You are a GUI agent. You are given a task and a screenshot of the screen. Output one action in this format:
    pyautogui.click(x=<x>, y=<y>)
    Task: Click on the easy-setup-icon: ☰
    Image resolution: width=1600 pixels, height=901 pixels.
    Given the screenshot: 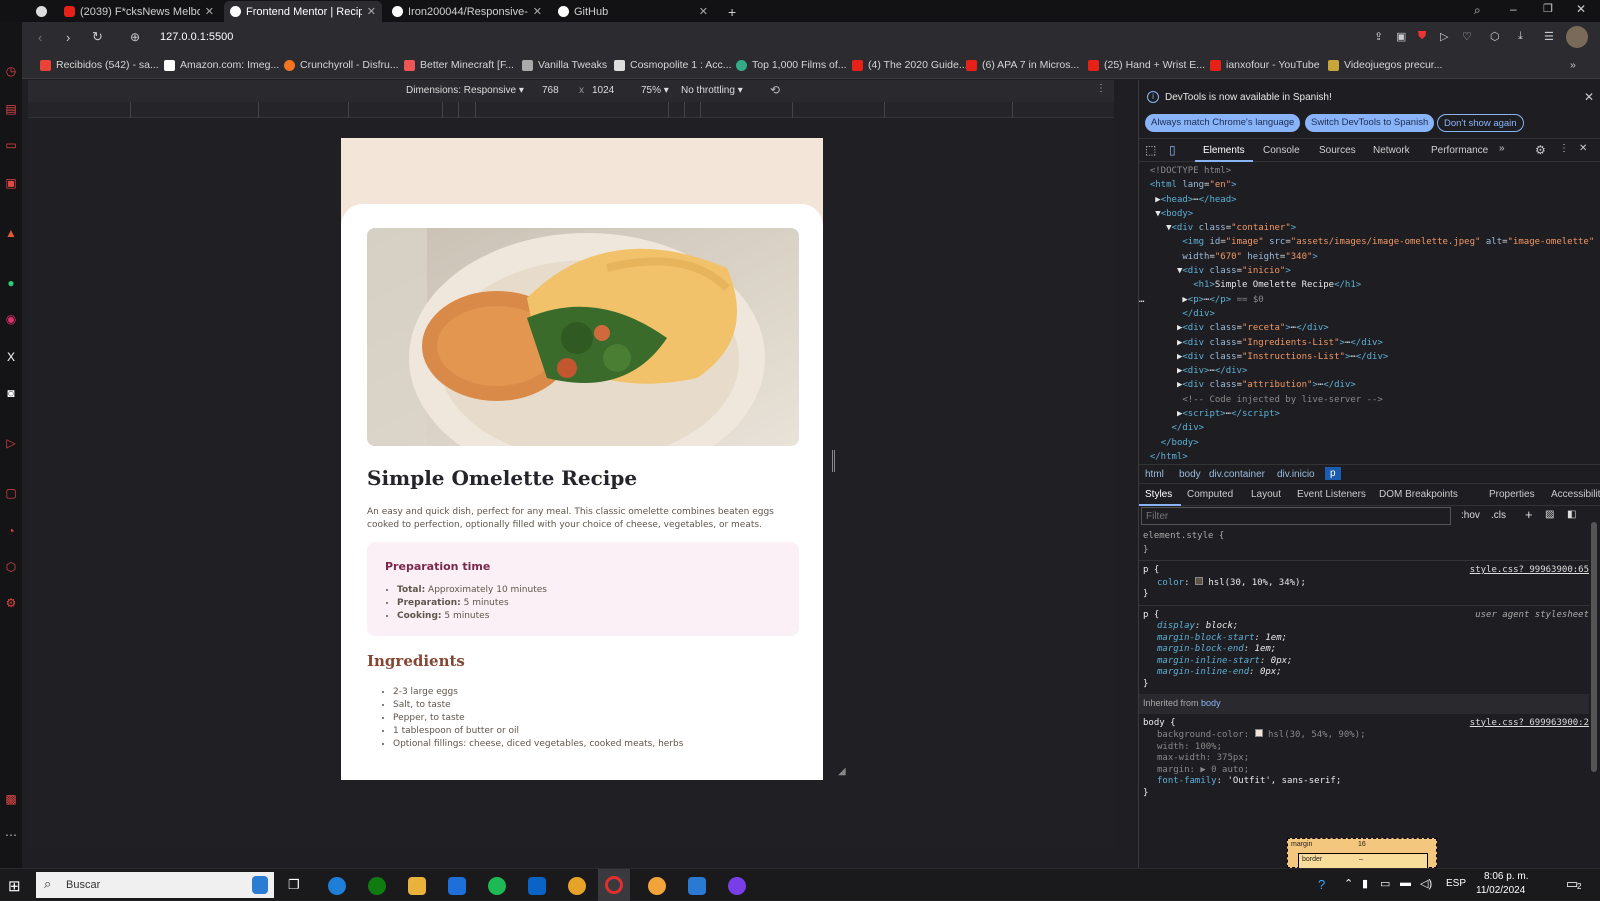 What is the action you would take?
    pyautogui.click(x=1549, y=36)
    